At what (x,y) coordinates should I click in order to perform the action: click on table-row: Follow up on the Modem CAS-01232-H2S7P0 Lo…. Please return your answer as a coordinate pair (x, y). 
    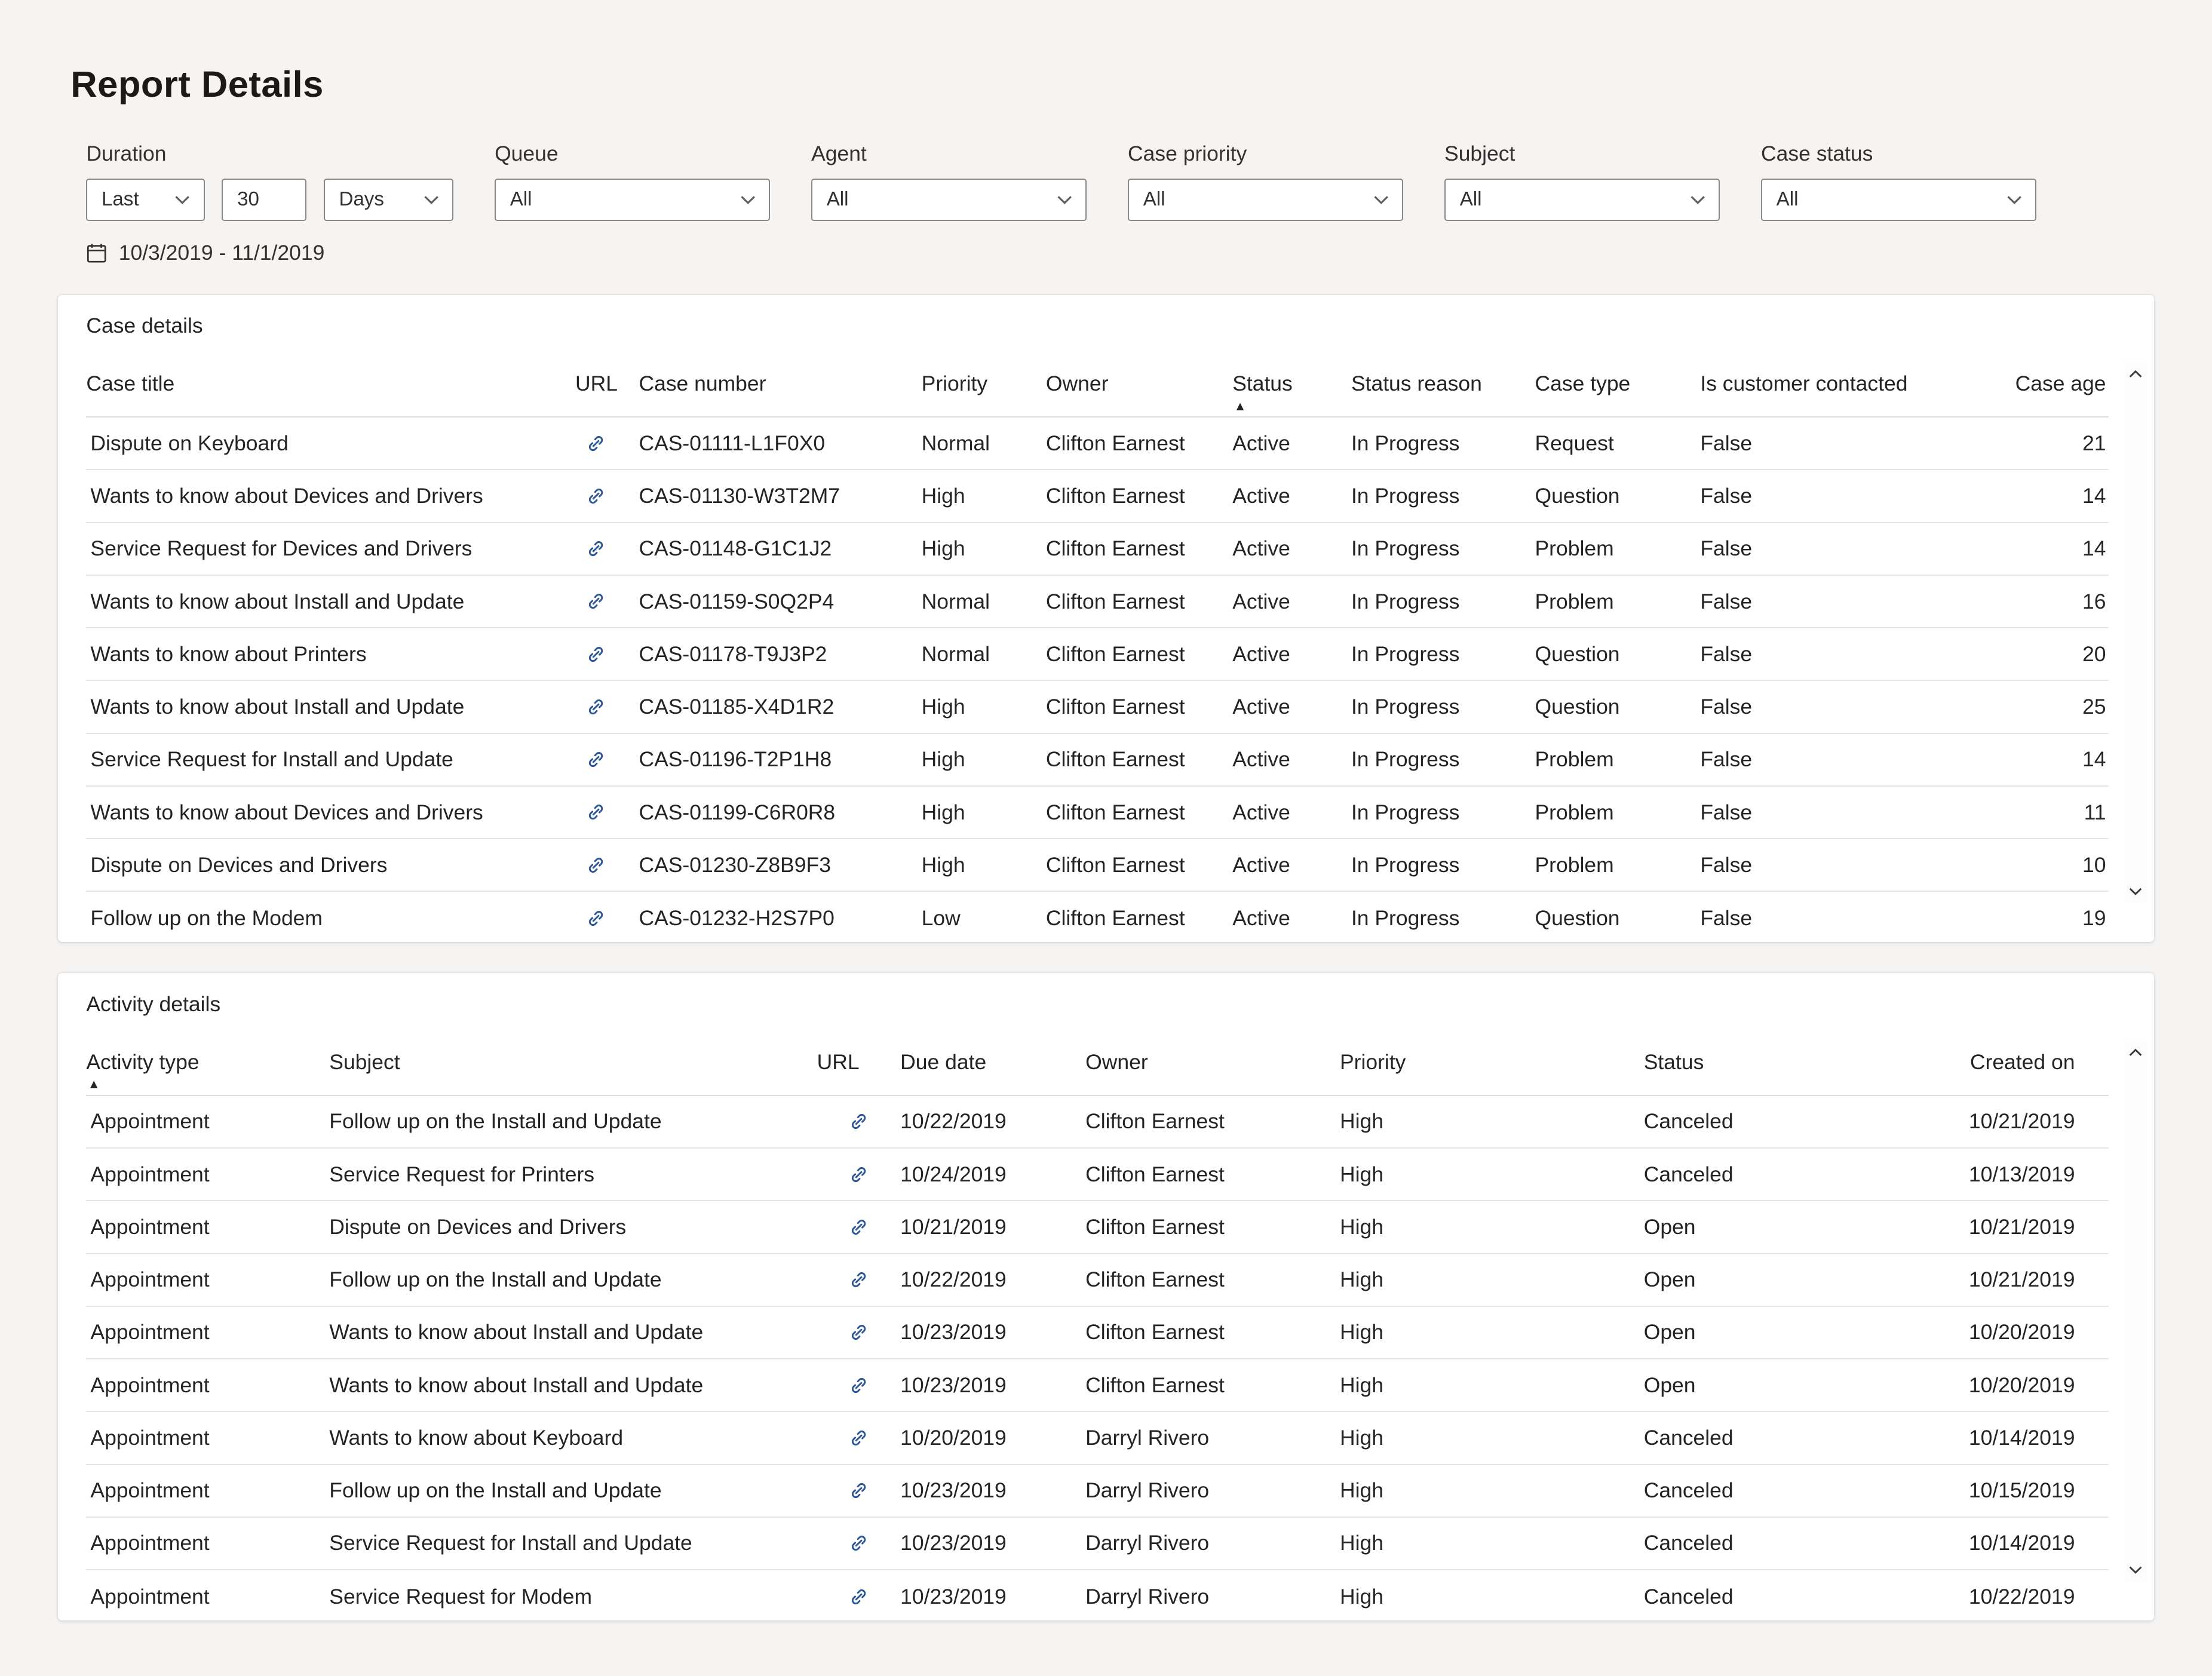
    Looking at the image, I should click on (1097, 918).